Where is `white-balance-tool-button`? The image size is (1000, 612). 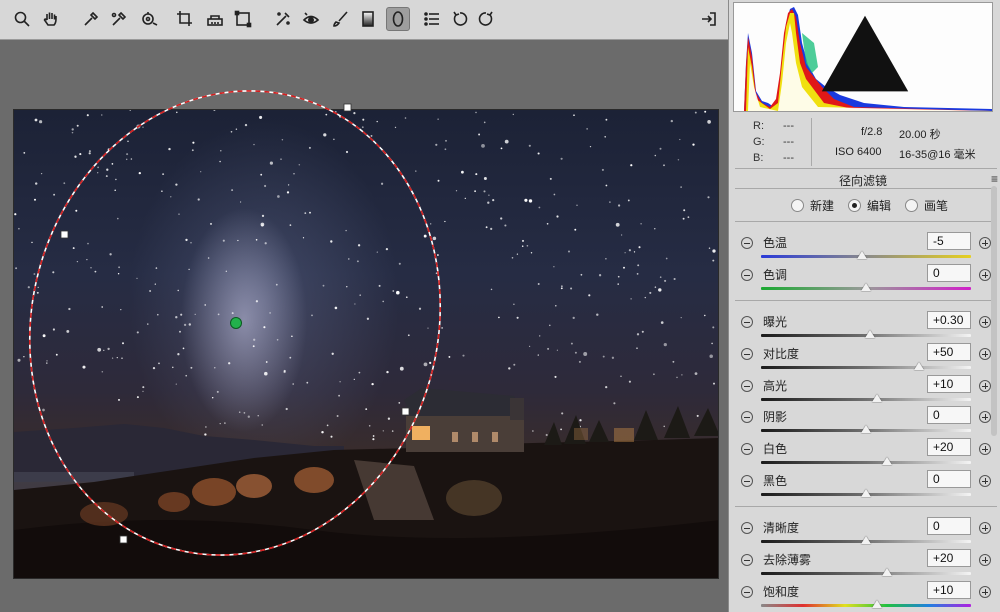
white-balance-tool-button is located at coordinates (91, 19).